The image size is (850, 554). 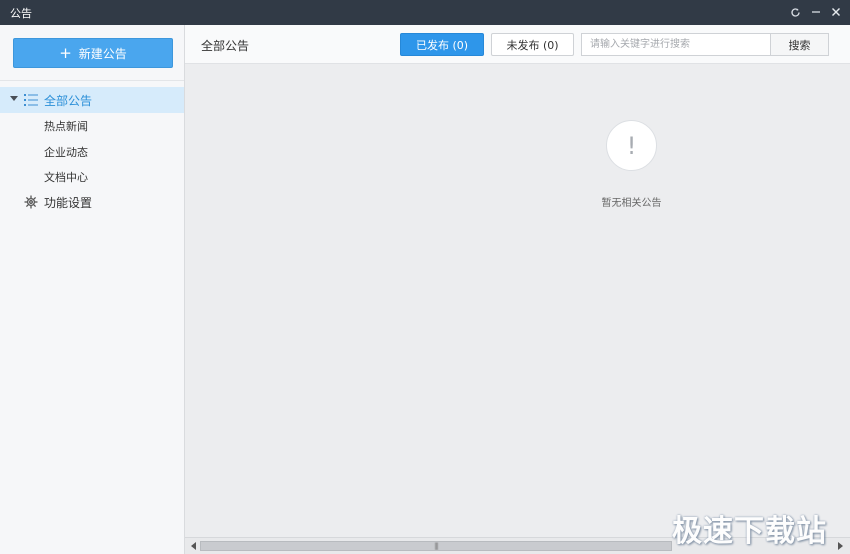 What do you see at coordinates (68, 101) in the screenshot?
I see `tree-root-label: 全部公告` at bounding box center [68, 101].